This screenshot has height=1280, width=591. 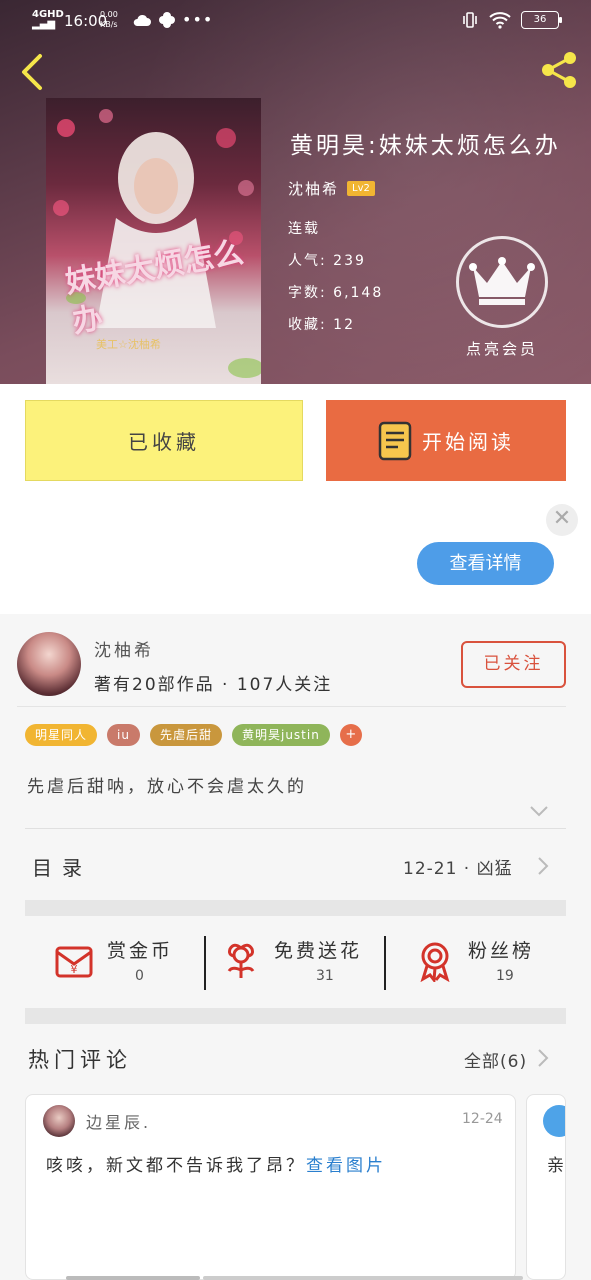 What do you see at coordinates (128, 344) in the screenshot?
I see `cover-subtitle: 美工☆沈柚希` at bounding box center [128, 344].